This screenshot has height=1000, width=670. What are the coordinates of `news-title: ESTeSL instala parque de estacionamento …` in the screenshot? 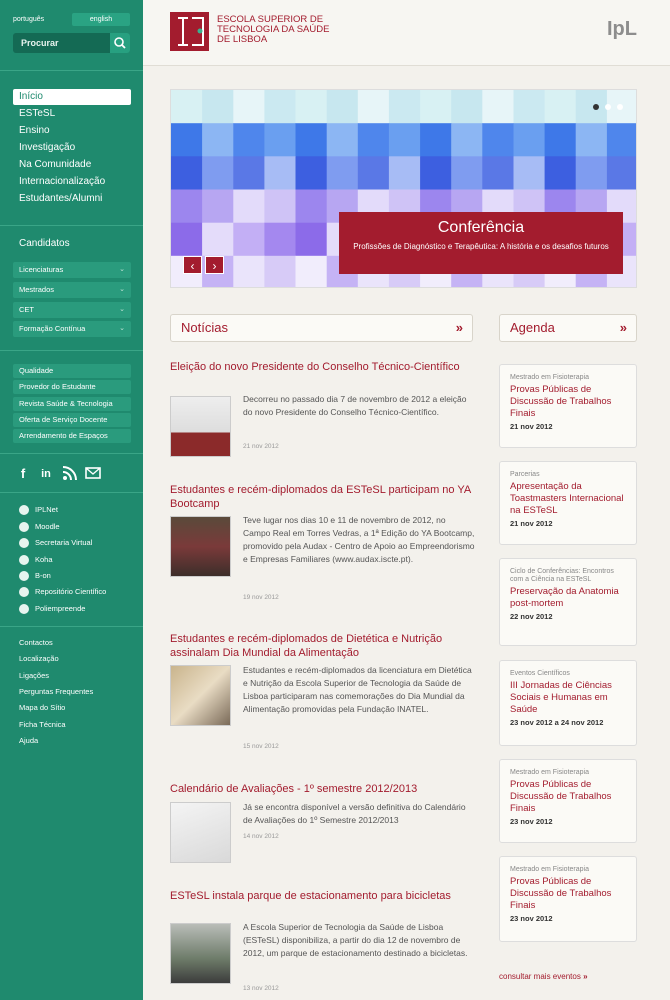 It's located at (325, 896).